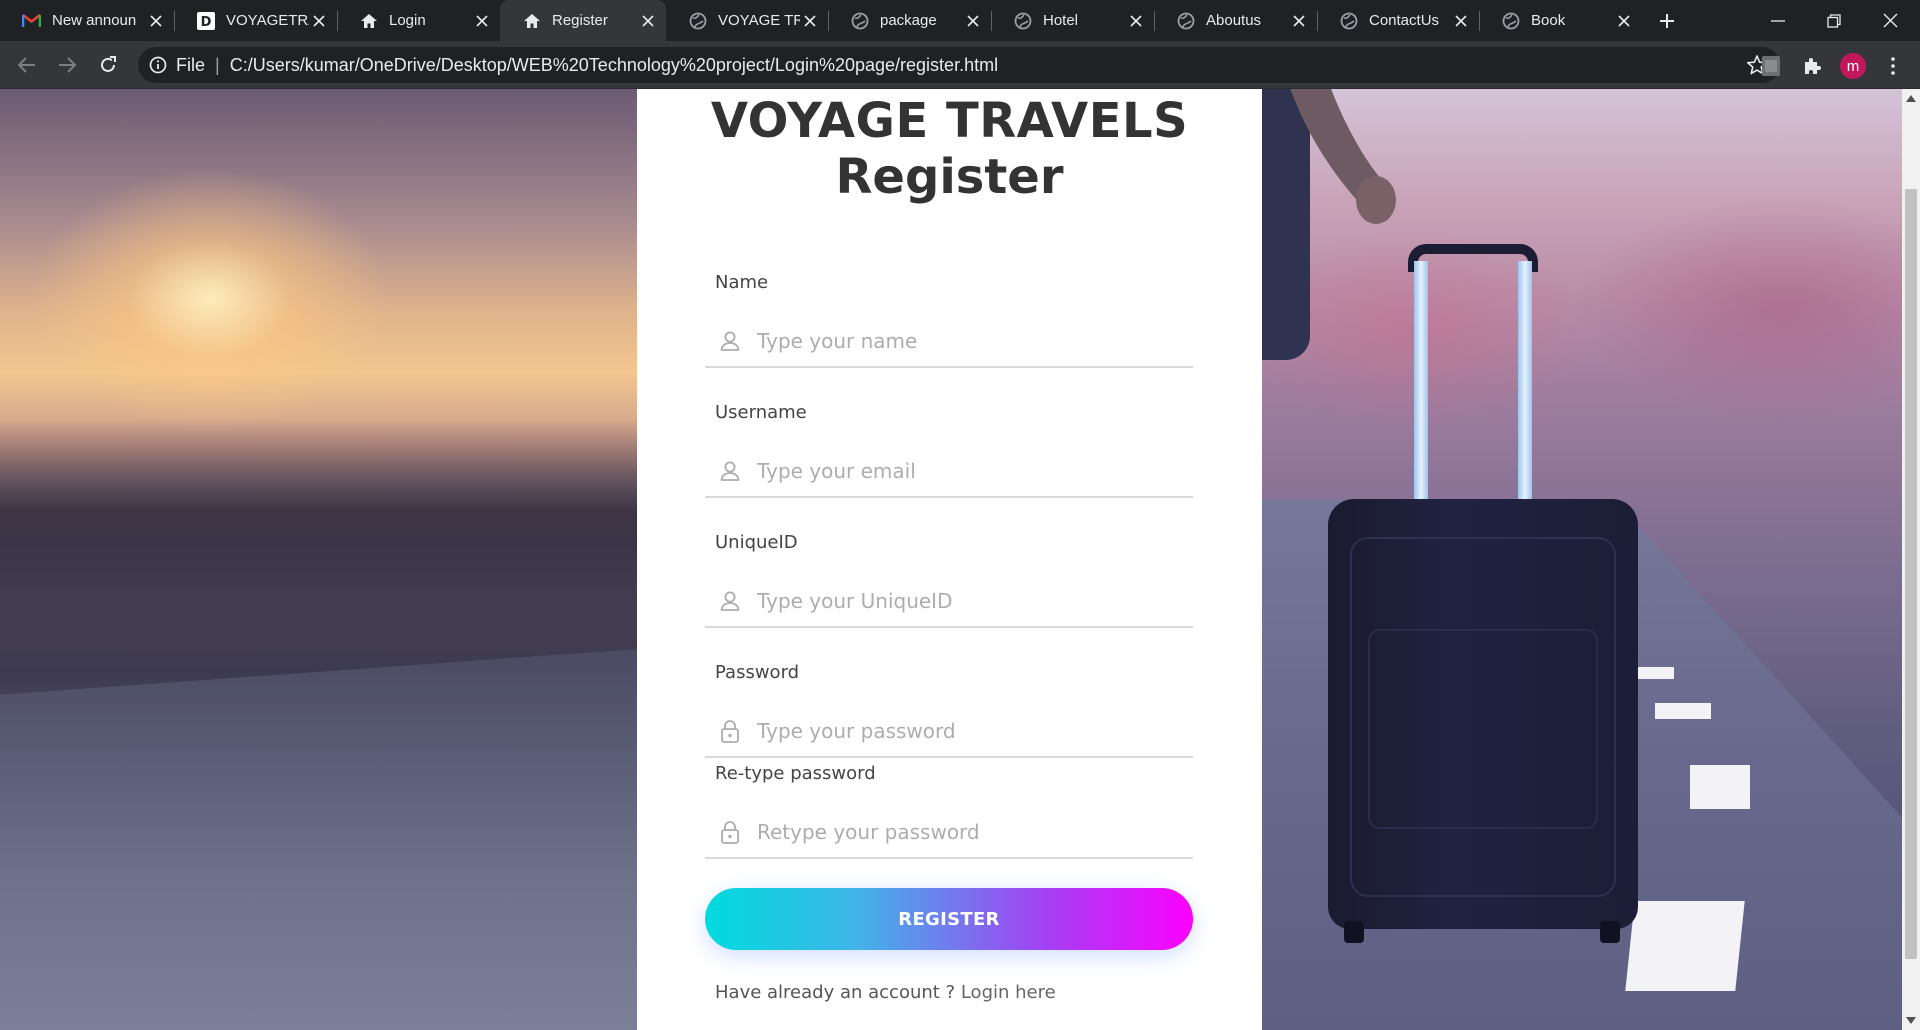  I want to click on extension-button, so click(1771, 66).